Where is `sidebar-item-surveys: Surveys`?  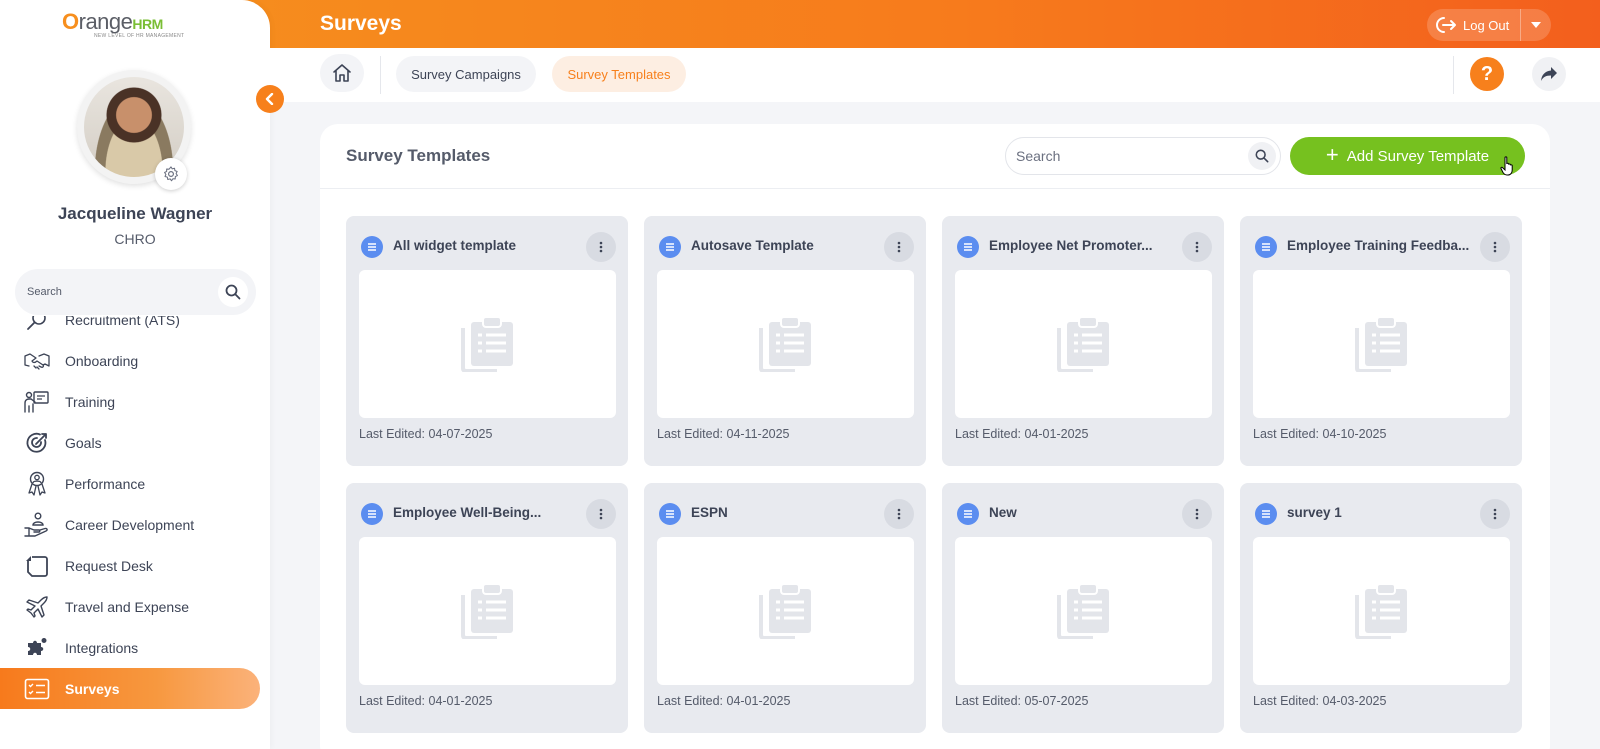 sidebar-item-surveys: Surveys is located at coordinates (130, 688).